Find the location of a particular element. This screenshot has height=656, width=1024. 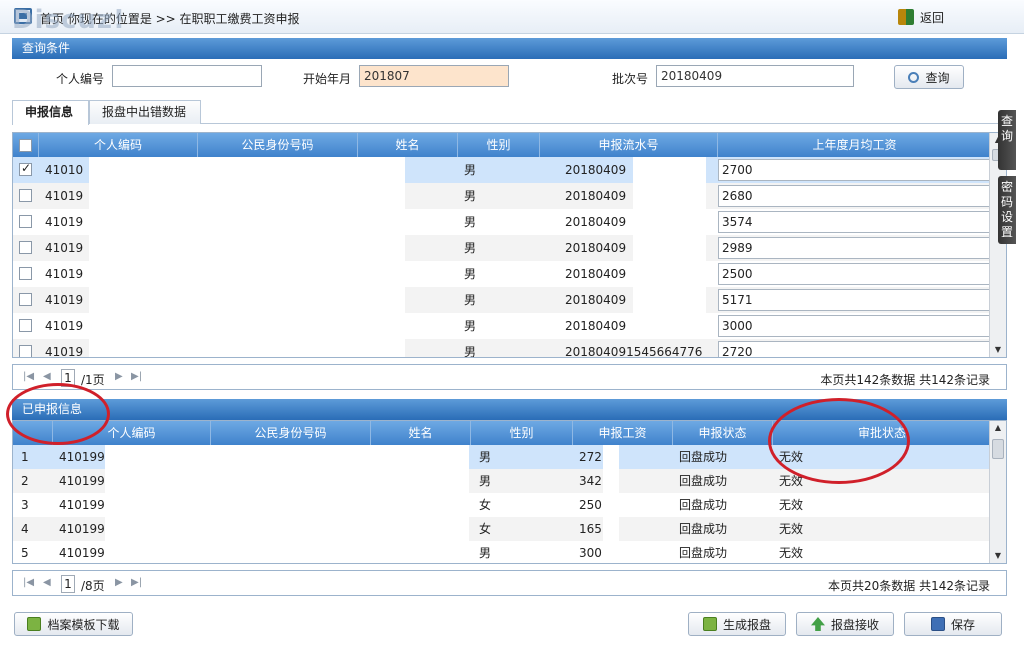

total-pages: /1页 is located at coordinates (93, 380).